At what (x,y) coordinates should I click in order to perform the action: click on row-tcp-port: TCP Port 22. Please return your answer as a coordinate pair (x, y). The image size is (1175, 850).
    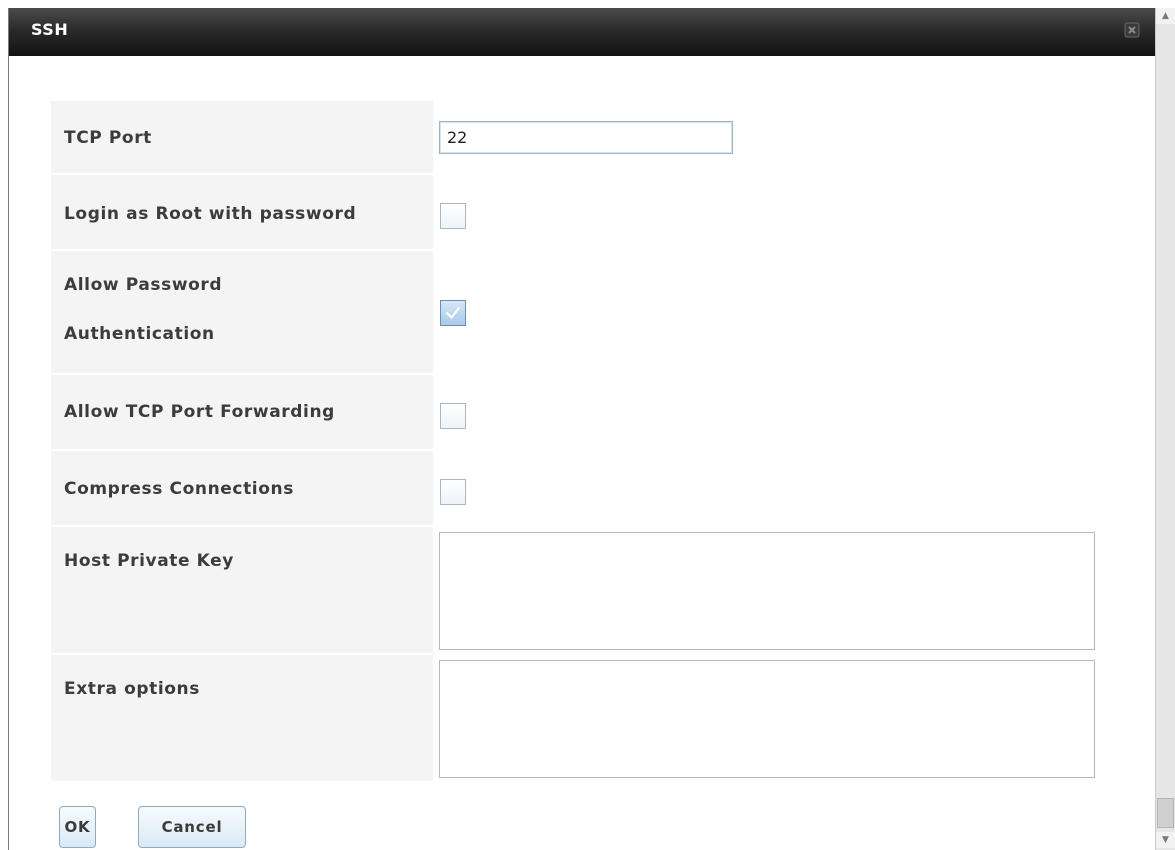
    Looking at the image, I should click on (576, 137).